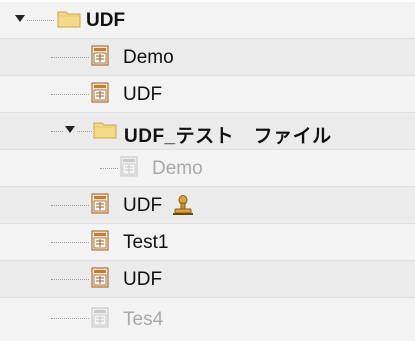  What do you see at coordinates (143, 319) in the screenshot?
I see `tree-item-label: Tes4` at bounding box center [143, 319].